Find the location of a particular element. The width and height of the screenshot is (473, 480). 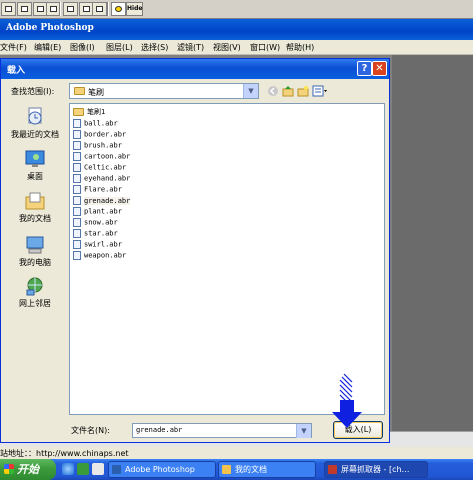

menu-select: 选择(S) is located at coordinates (154, 47).